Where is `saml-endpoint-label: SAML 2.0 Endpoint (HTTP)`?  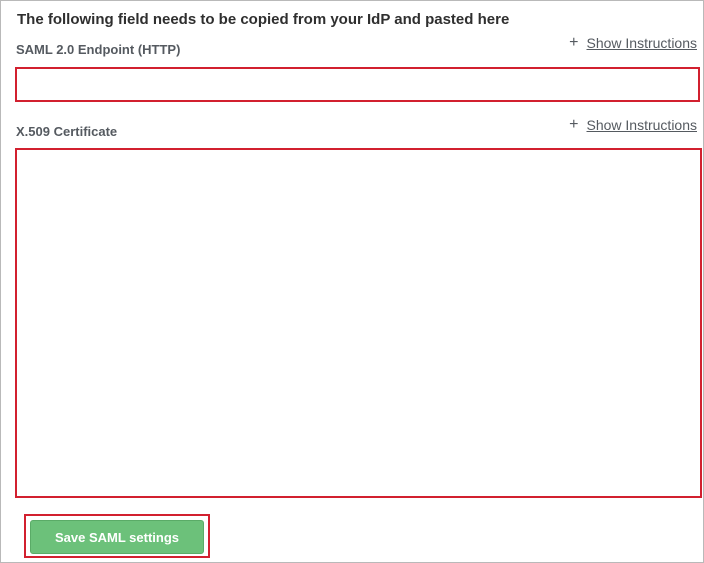 saml-endpoint-label: SAML 2.0 Endpoint (HTTP) is located at coordinates (98, 49).